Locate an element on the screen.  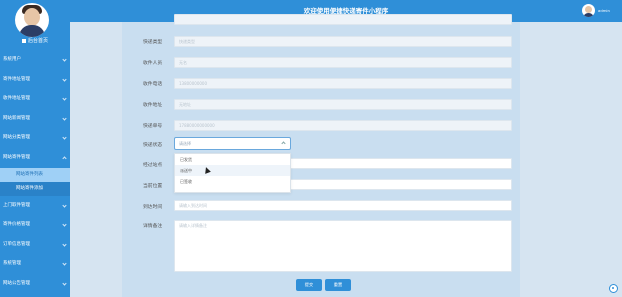
admin-avatar is located at coordinates (32, 20).